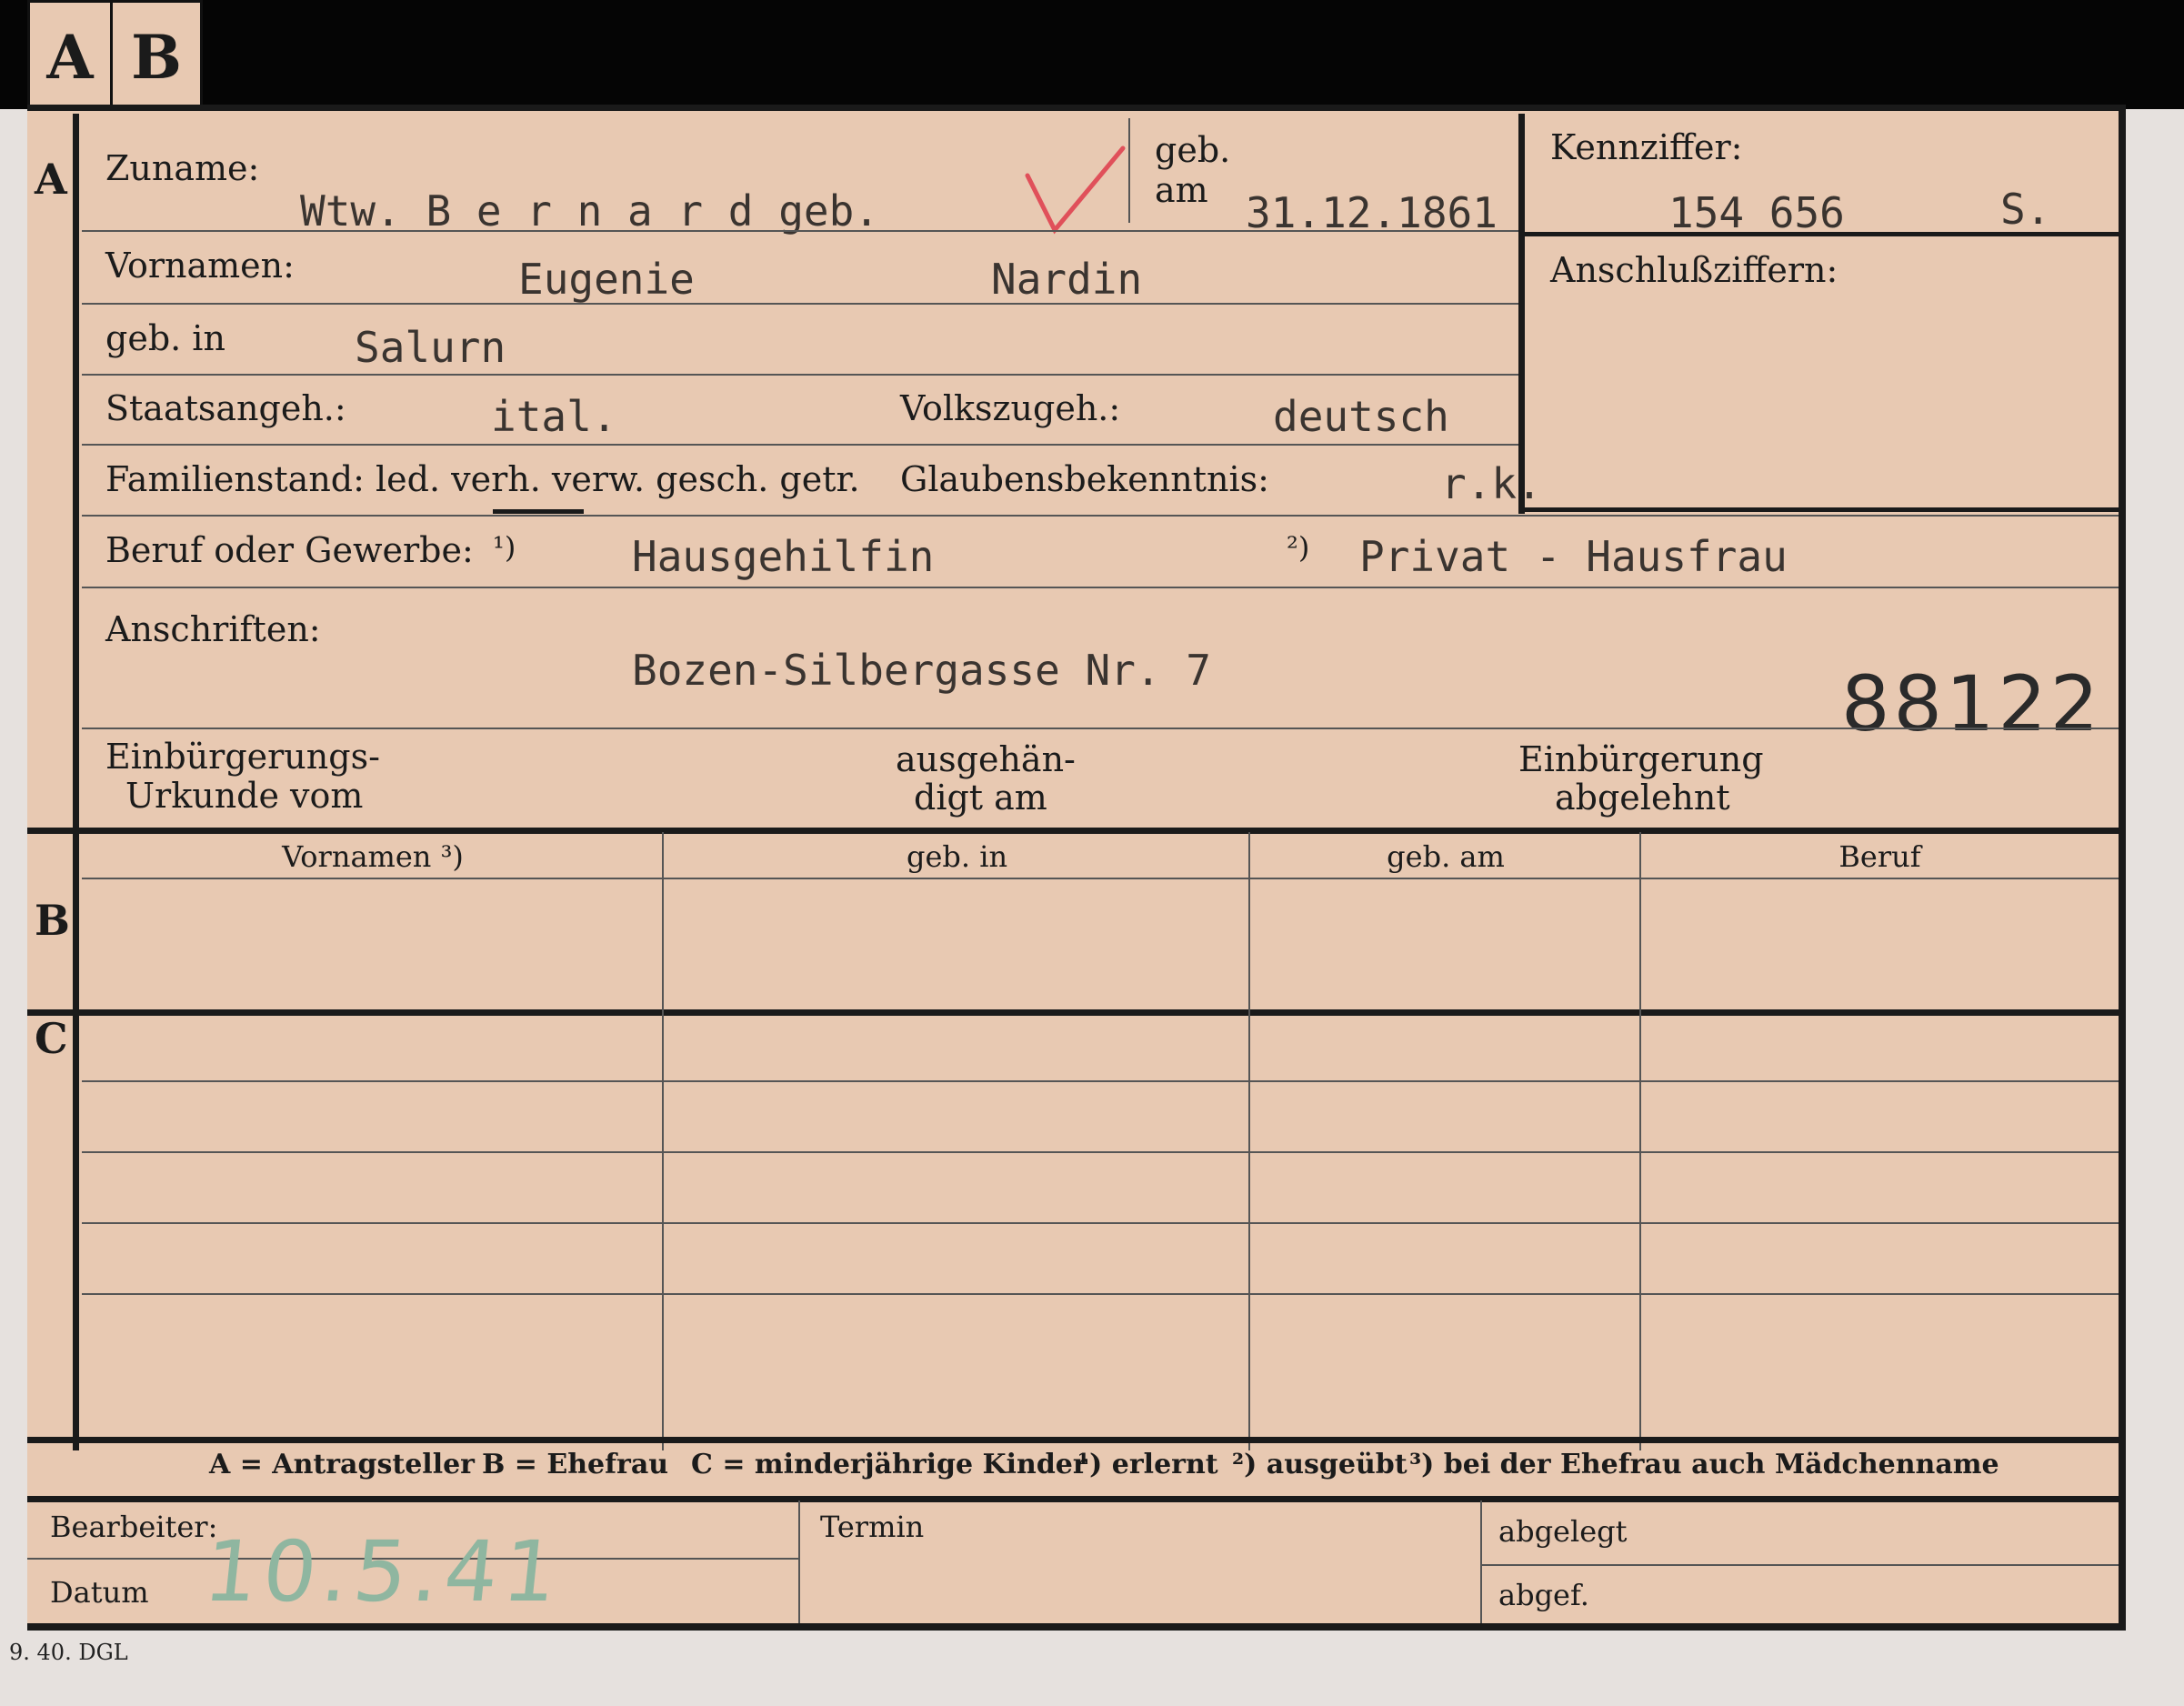  I want to click on abgef-label: abgef., so click(1543, 1595).